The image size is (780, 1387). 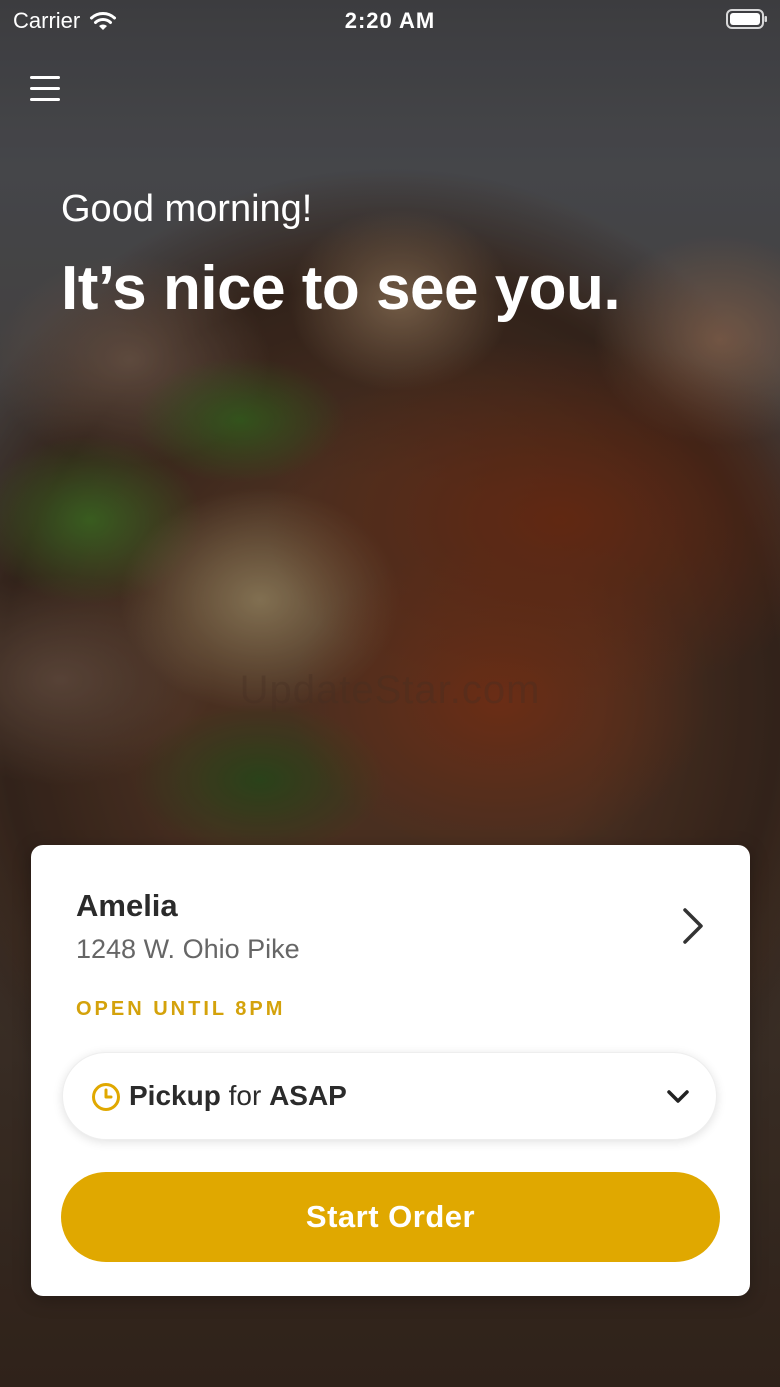 What do you see at coordinates (308, 1095) in the screenshot?
I see `pickup-time: ASAP` at bounding box center [308, 1095].